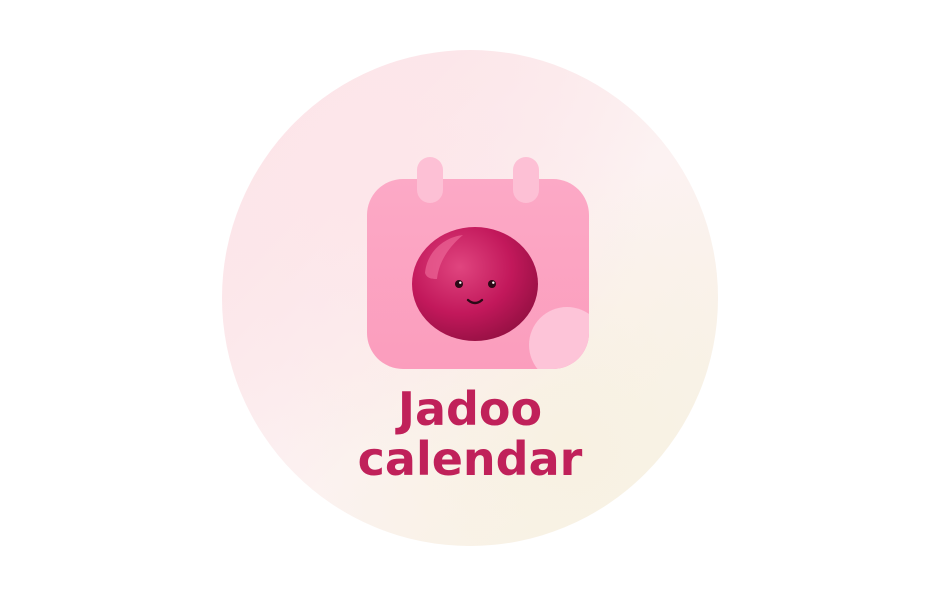 The image size is (948, 604). What do you see at coordinates (475, 284) in the screenshot?
I see `plum-body` at bounding box center [475, 284].